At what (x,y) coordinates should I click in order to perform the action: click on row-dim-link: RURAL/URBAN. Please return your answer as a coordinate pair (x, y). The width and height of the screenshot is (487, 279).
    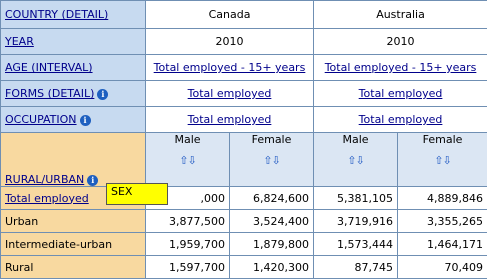
    Looking at the image, I should click on (44, 179).